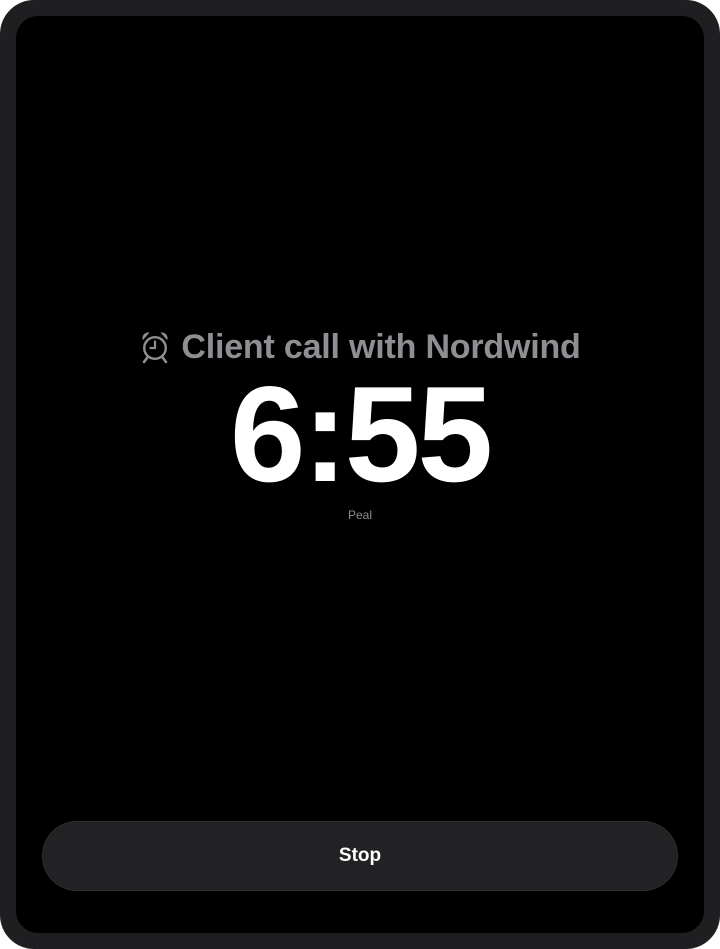 This screenshot has height=949, width=720. Describe the element at coordinates (360, 515) in the screenshot. I see `alarm-sound-label: Peal` at that location.